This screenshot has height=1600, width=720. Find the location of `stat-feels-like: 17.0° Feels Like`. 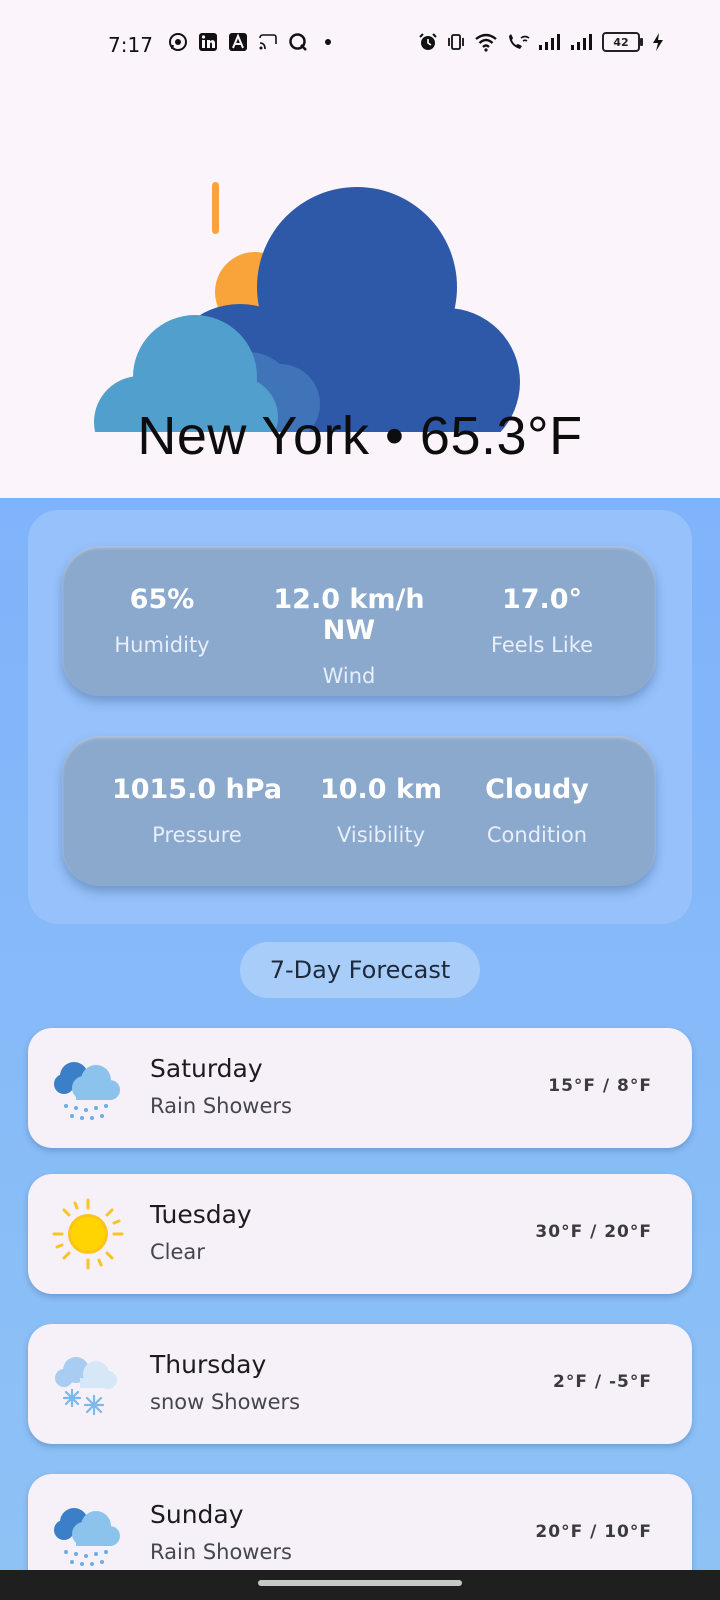

stat-feels-like: 17.0° Feels Like is located at coordinates (542, 620).